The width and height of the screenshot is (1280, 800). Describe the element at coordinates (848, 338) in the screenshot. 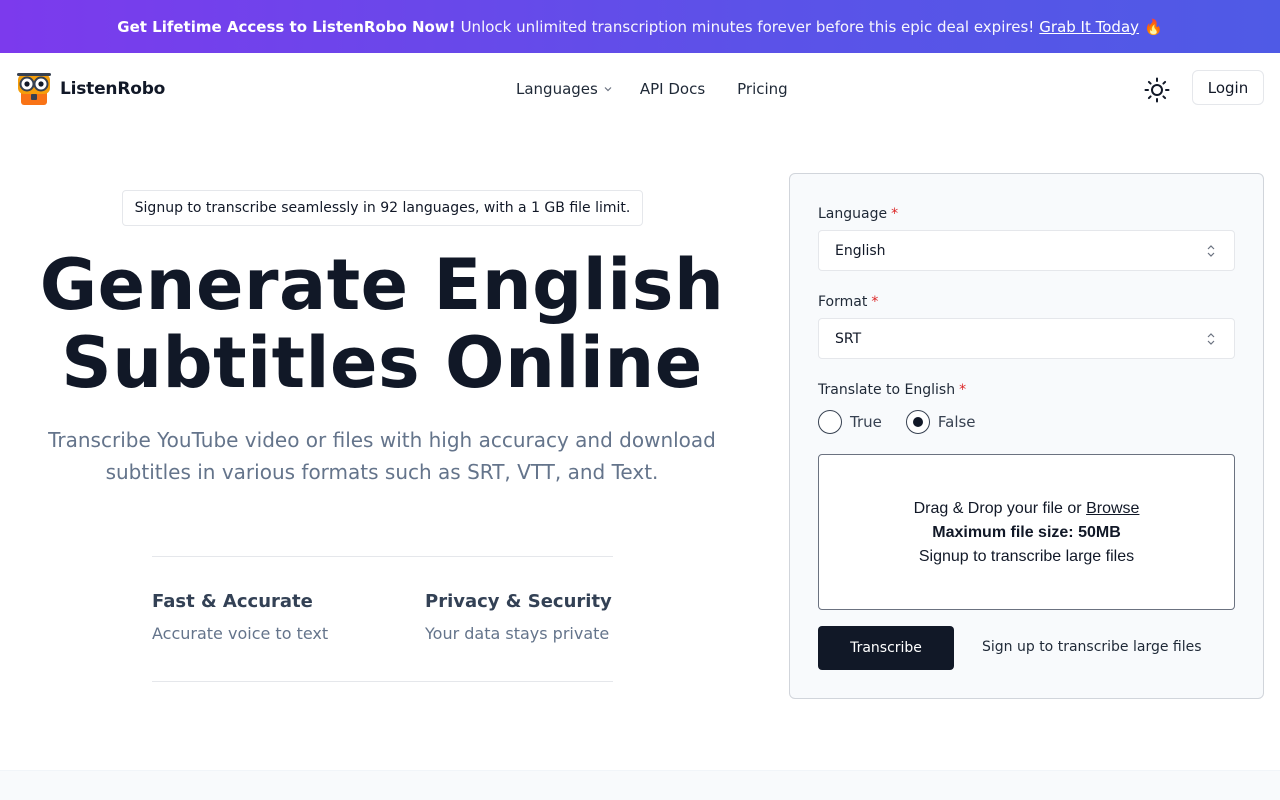

I see `format-select-value: SRT` at that location.